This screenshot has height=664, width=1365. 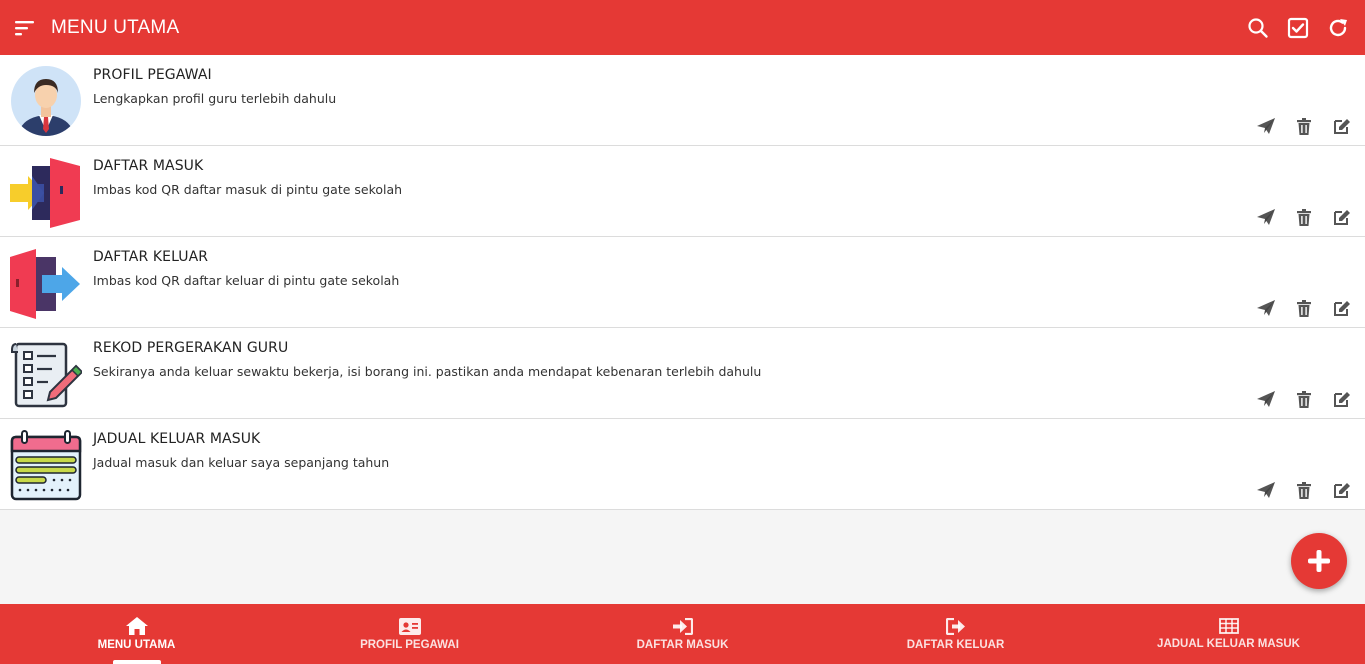 I want to click on calendar-icon, so click(x=46, y=465).